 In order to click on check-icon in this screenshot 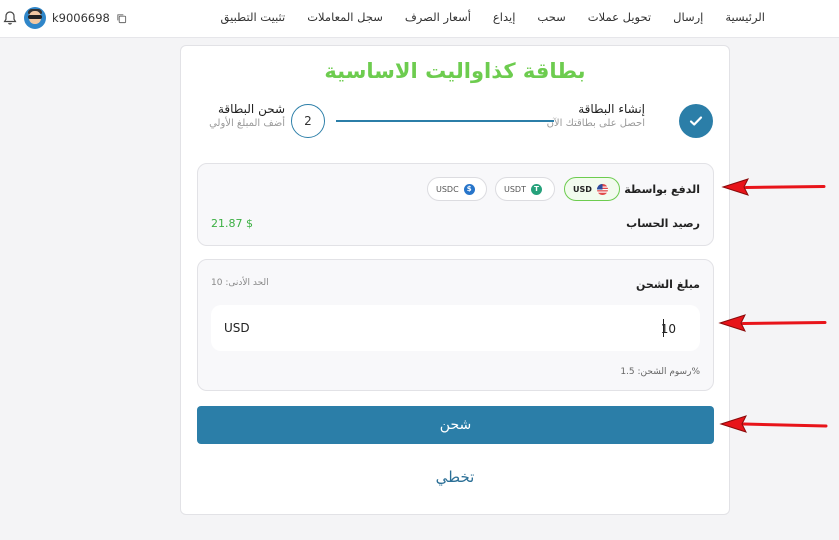, I will do `click(696, 121)`.